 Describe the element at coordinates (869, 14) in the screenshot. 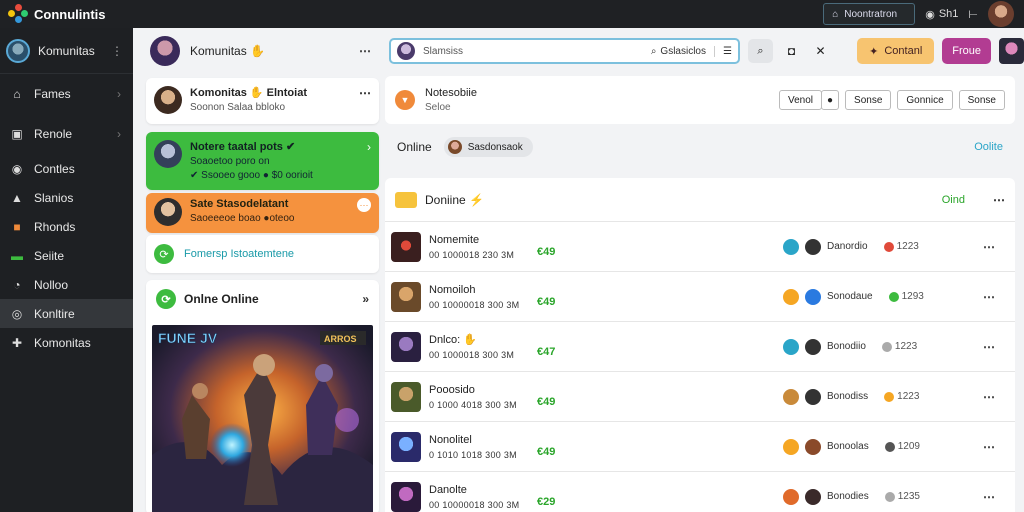

I see `top-search-button: ⌂ Noontratron` at that location.